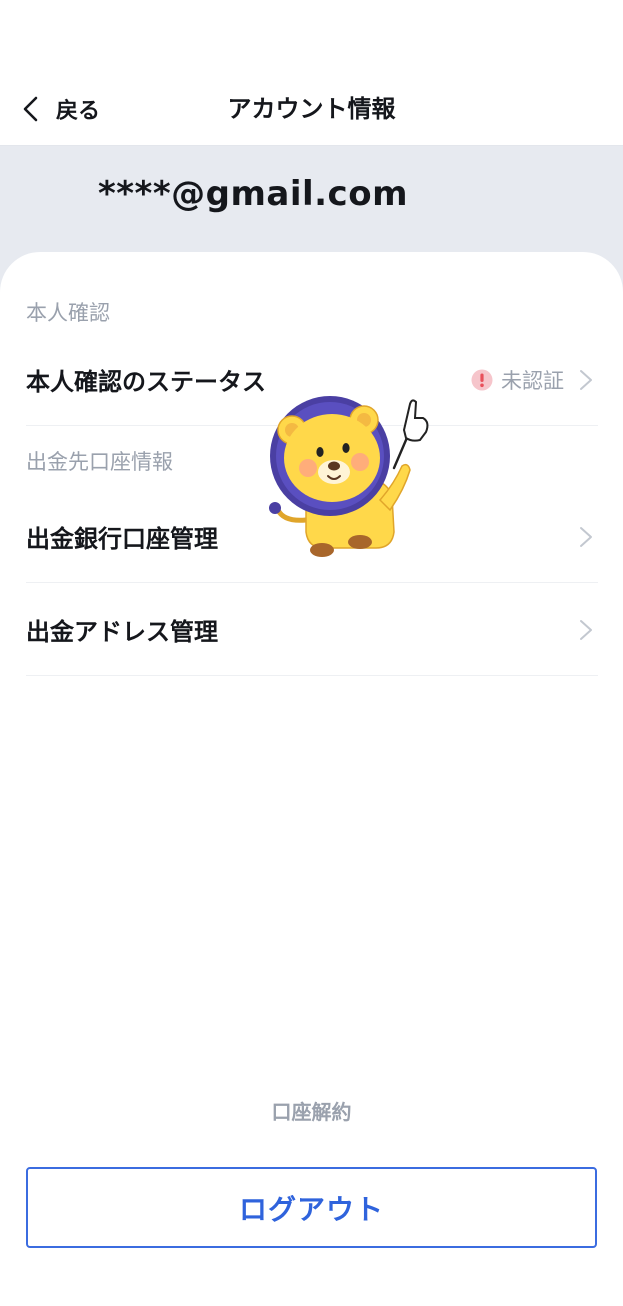 Image resolution: width=623 pixels, height=1306 pixels. What do you see at coordinates (122, 539) in the screenshot?
I see `withdrawal-bank-account-label: 出金銀行口座管理` at bounding box center [122, 539].